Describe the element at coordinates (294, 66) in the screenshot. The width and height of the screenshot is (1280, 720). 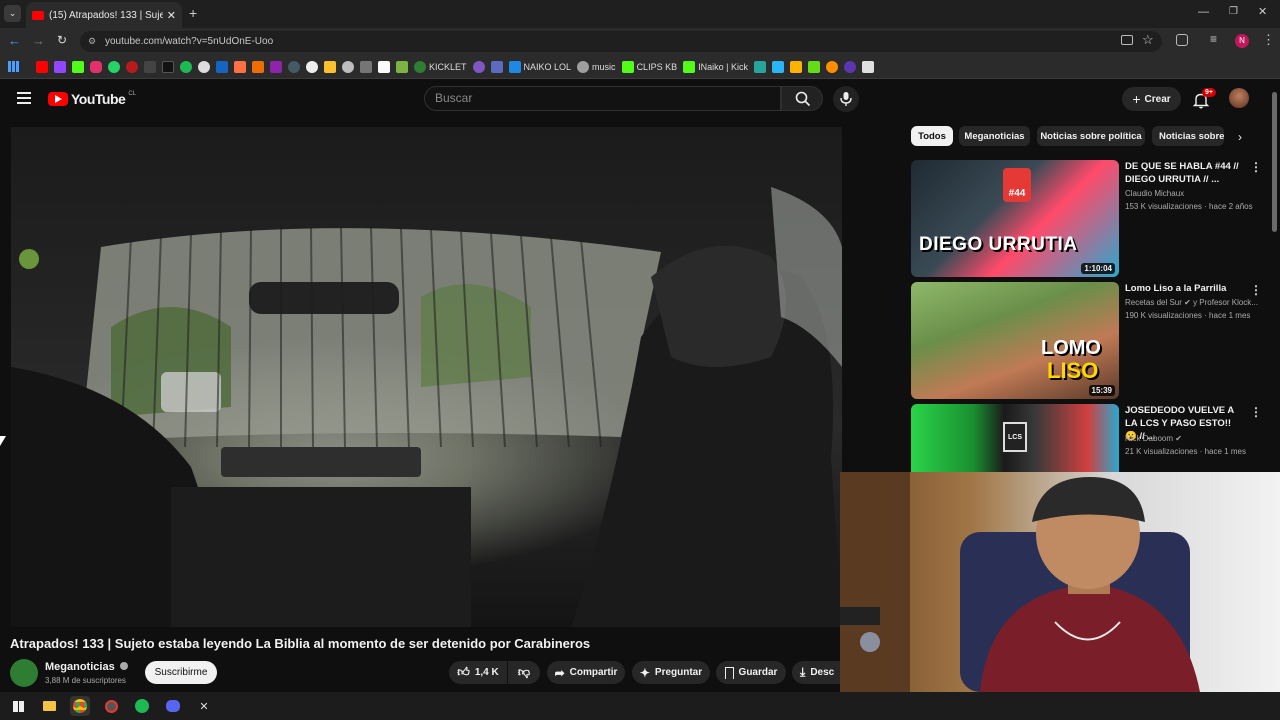
I see `bookmark-search-icon` at that location.